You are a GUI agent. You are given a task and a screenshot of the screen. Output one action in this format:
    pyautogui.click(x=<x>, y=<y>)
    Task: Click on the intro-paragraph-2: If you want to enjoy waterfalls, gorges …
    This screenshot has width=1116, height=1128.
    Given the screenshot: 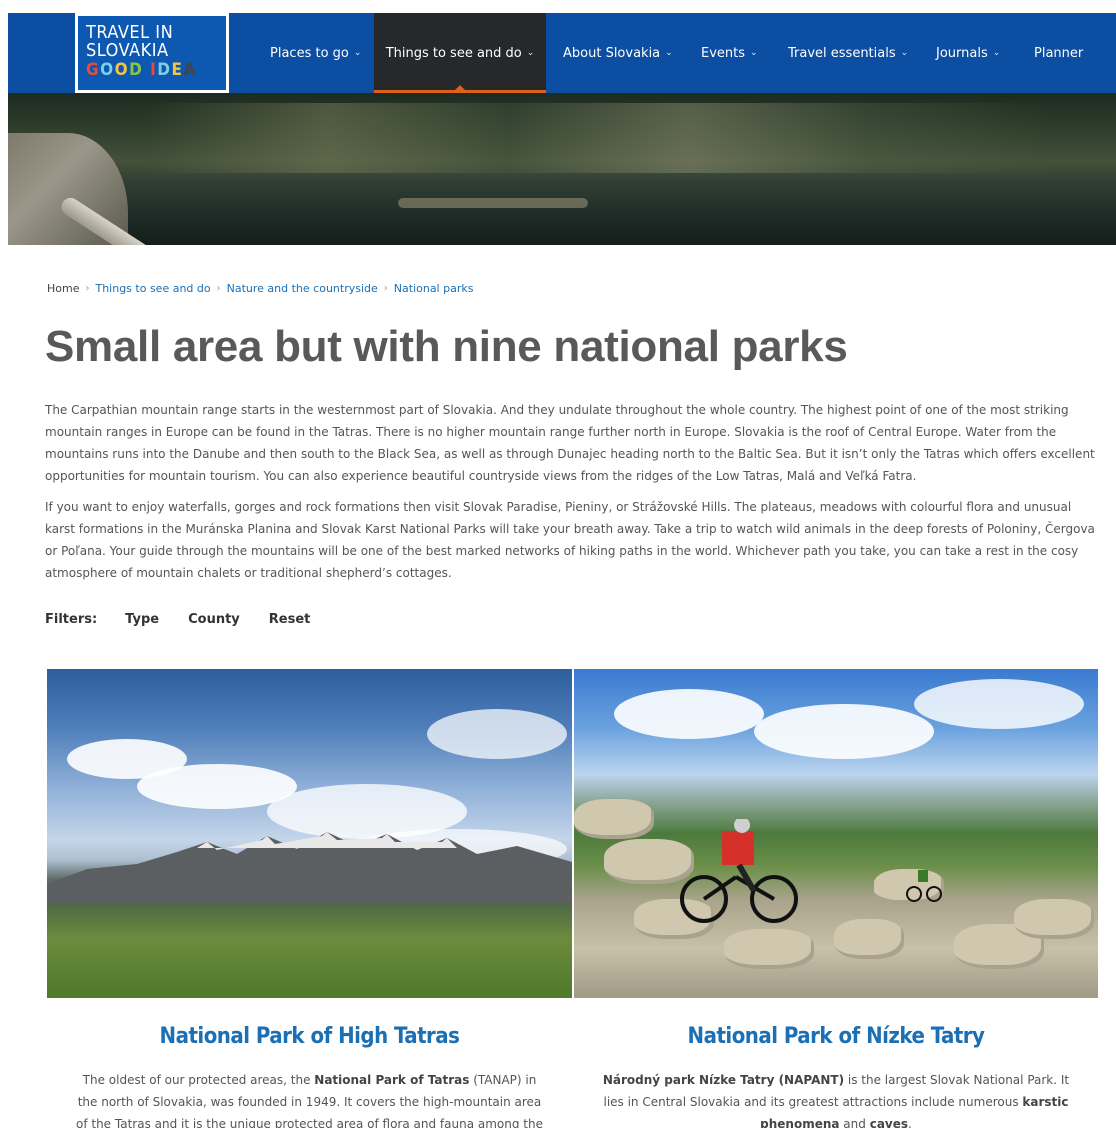 What is the action you would take?
    pyautogui.click(x=570, y=540)
    